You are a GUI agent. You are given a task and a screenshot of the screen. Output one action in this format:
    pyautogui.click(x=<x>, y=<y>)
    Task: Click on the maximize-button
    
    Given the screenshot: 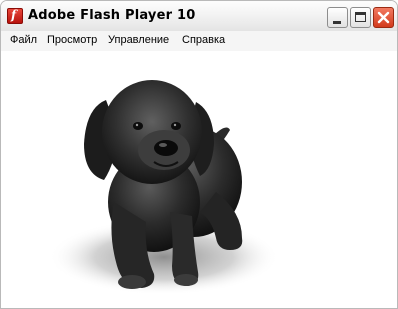 What is the action you would take?
    pyautogui.click(x=360, y=17)
    